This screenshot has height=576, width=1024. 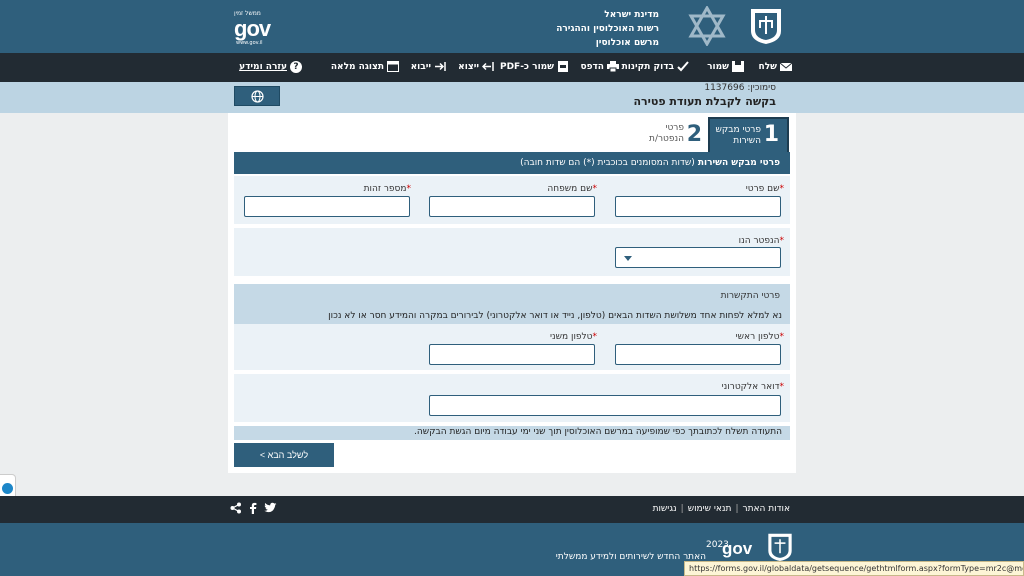 I want to click on star-of-david-icon, so click(x=707, y=26).